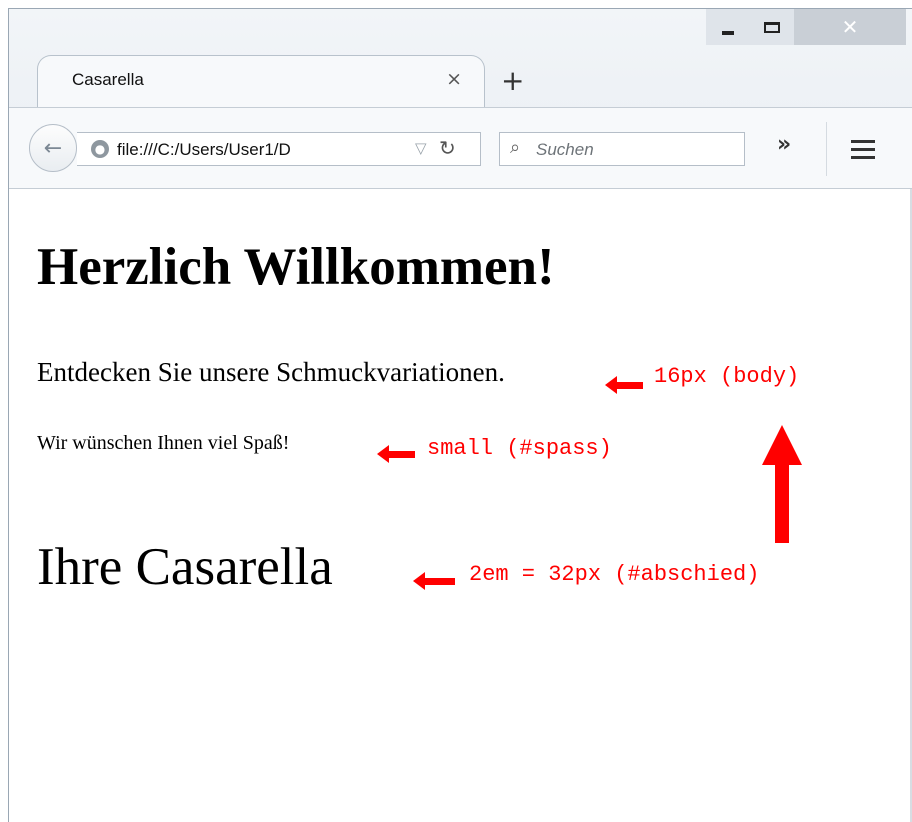 This screenshot has height=822, width=912. Describe the element at coordinates (185, 567) in the screenshot. I see `paragraph-abschied: Ihre Casarella` at that location.